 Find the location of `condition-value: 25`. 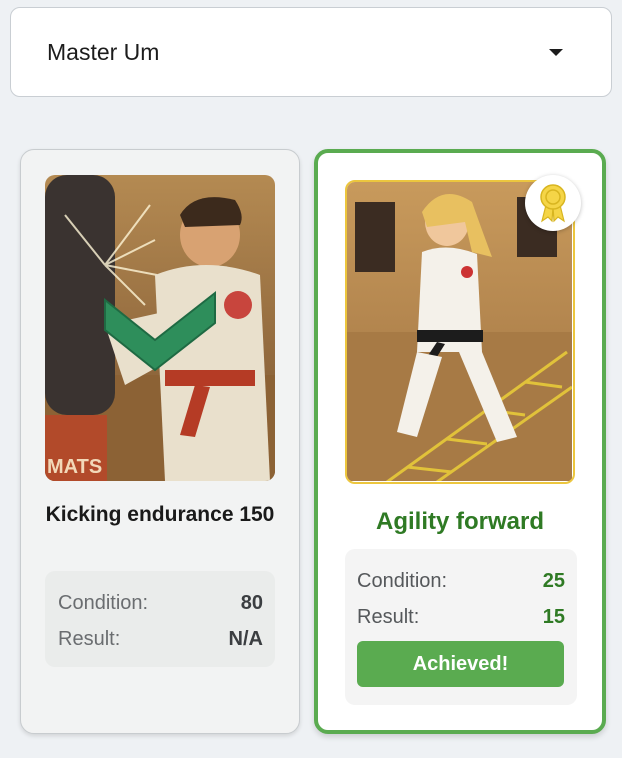

condition-value: 25 is located at coordinates (553, 580).